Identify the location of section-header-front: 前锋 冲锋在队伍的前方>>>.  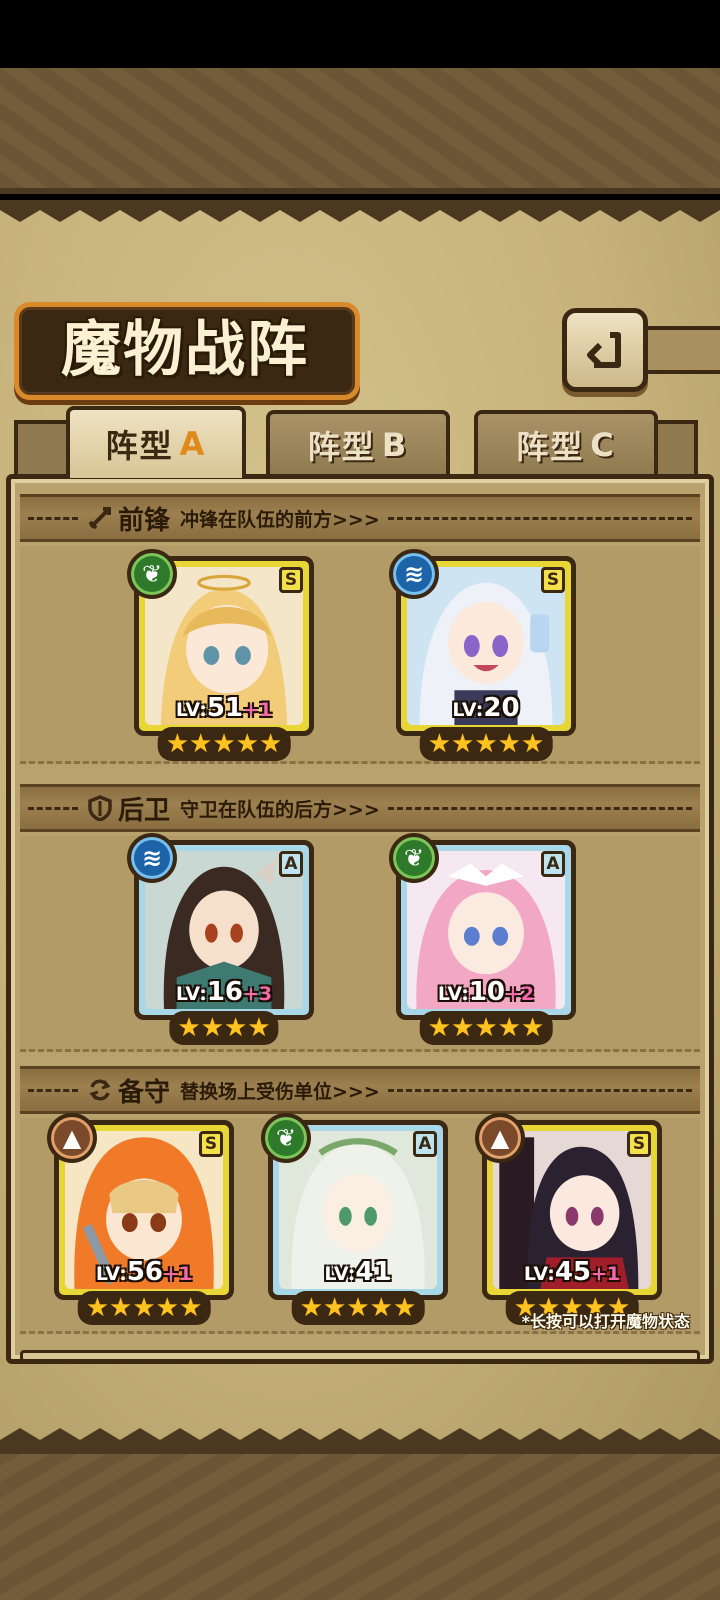
(360, 518).